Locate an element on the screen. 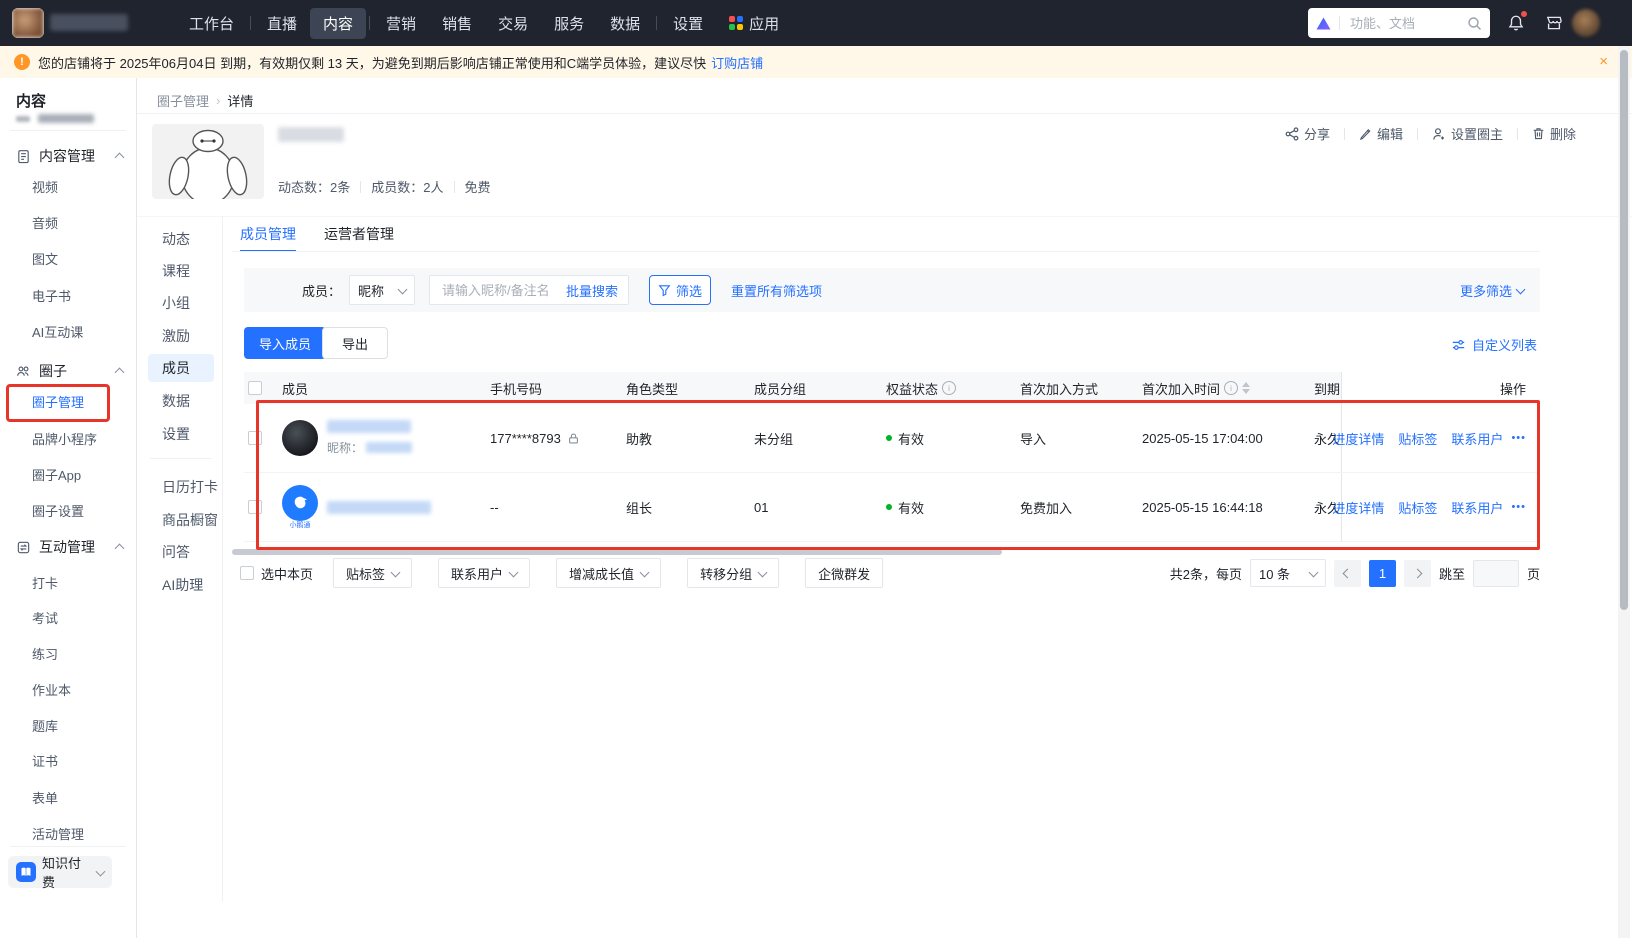 The image size is (1632, 938). batch-growth-button: 增减成长值 is located at coordinates (609, 573).